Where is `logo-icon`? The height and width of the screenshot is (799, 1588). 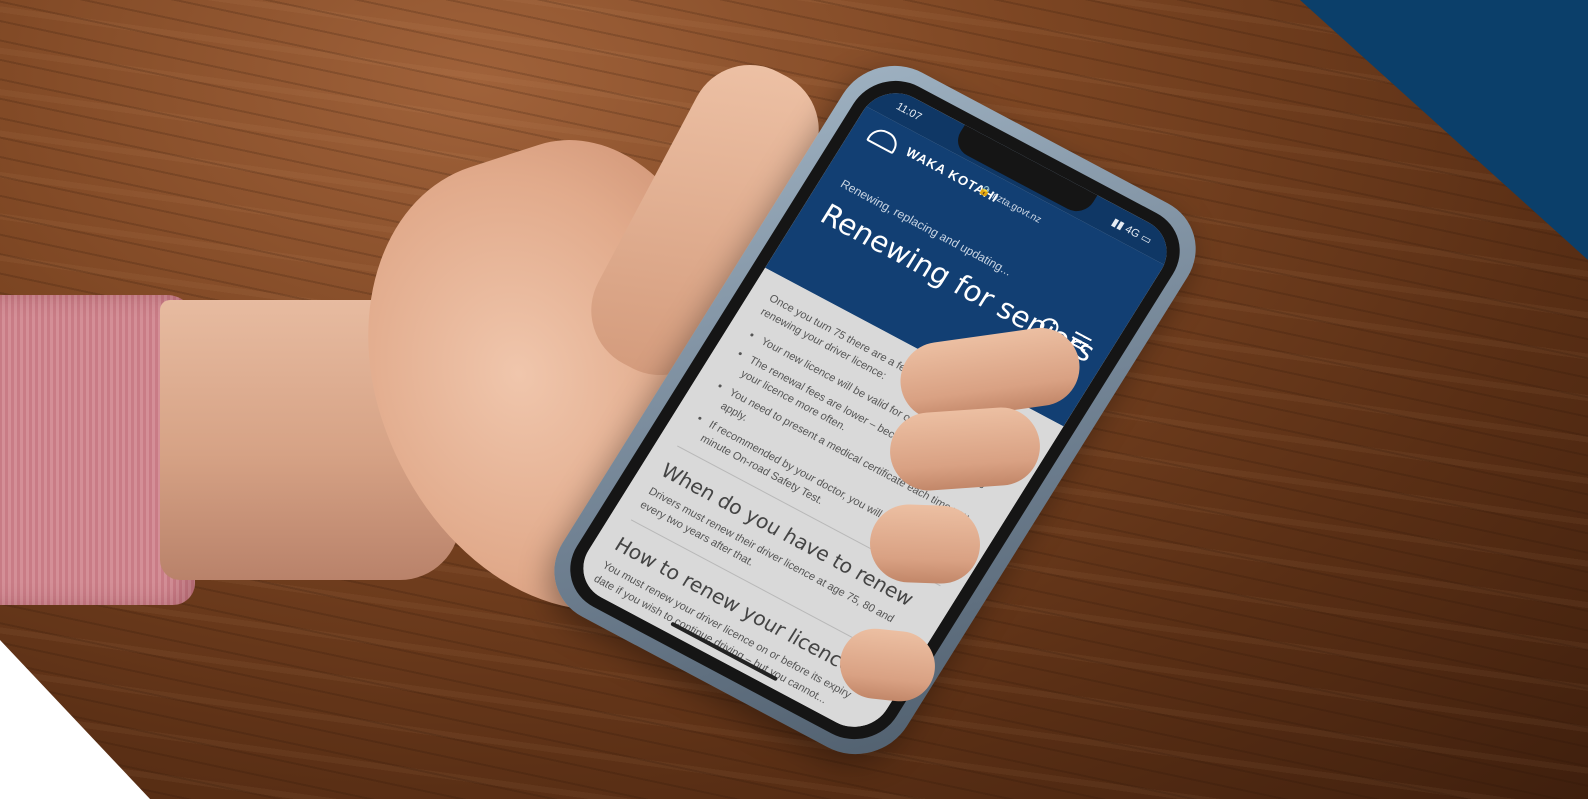 logo-icon is located at coordinates (884, 139).